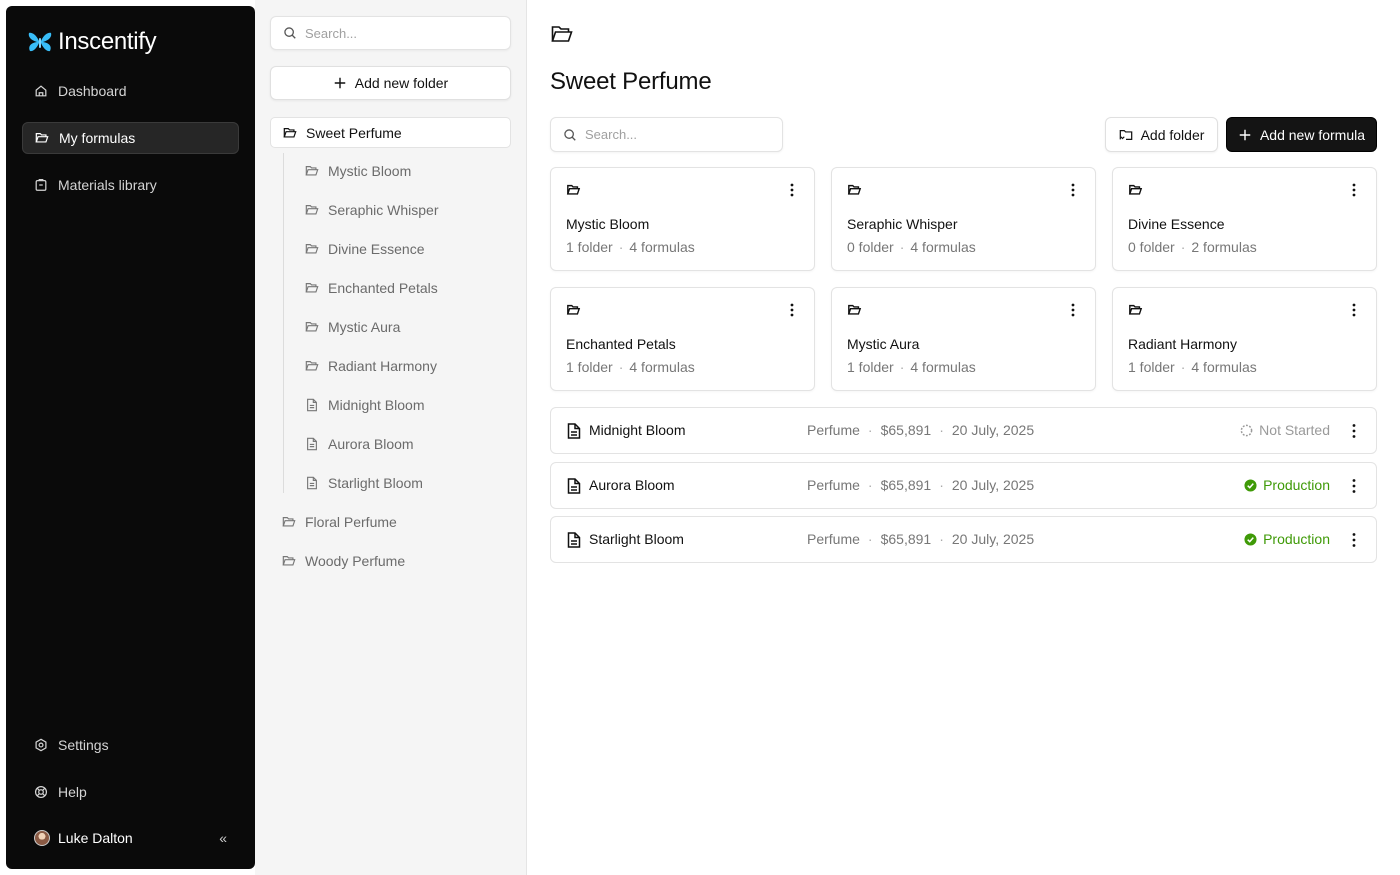 The image size is (1400, 875). What do you see at coordinates (383, 288) in the screenshot?
I see `tree-item-label: Enchanted Petals` at bounding box center [383, 288].